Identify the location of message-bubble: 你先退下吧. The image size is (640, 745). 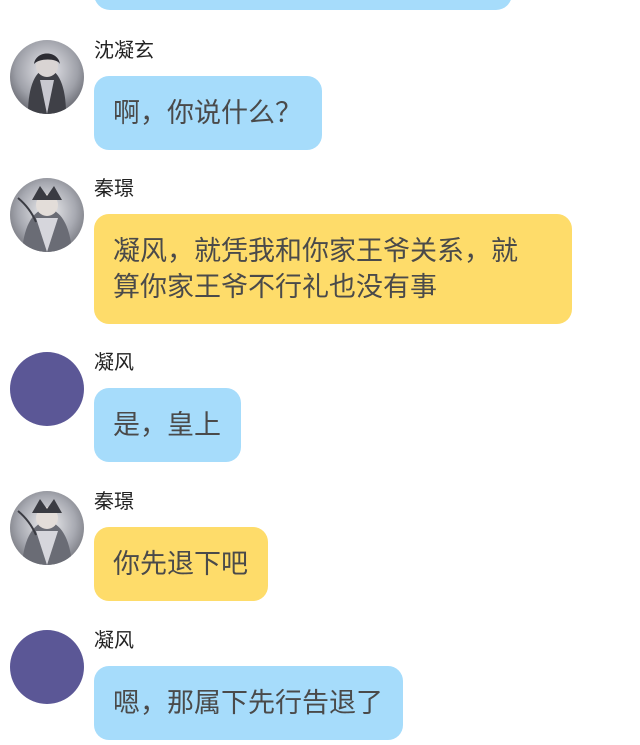
(181, 564).